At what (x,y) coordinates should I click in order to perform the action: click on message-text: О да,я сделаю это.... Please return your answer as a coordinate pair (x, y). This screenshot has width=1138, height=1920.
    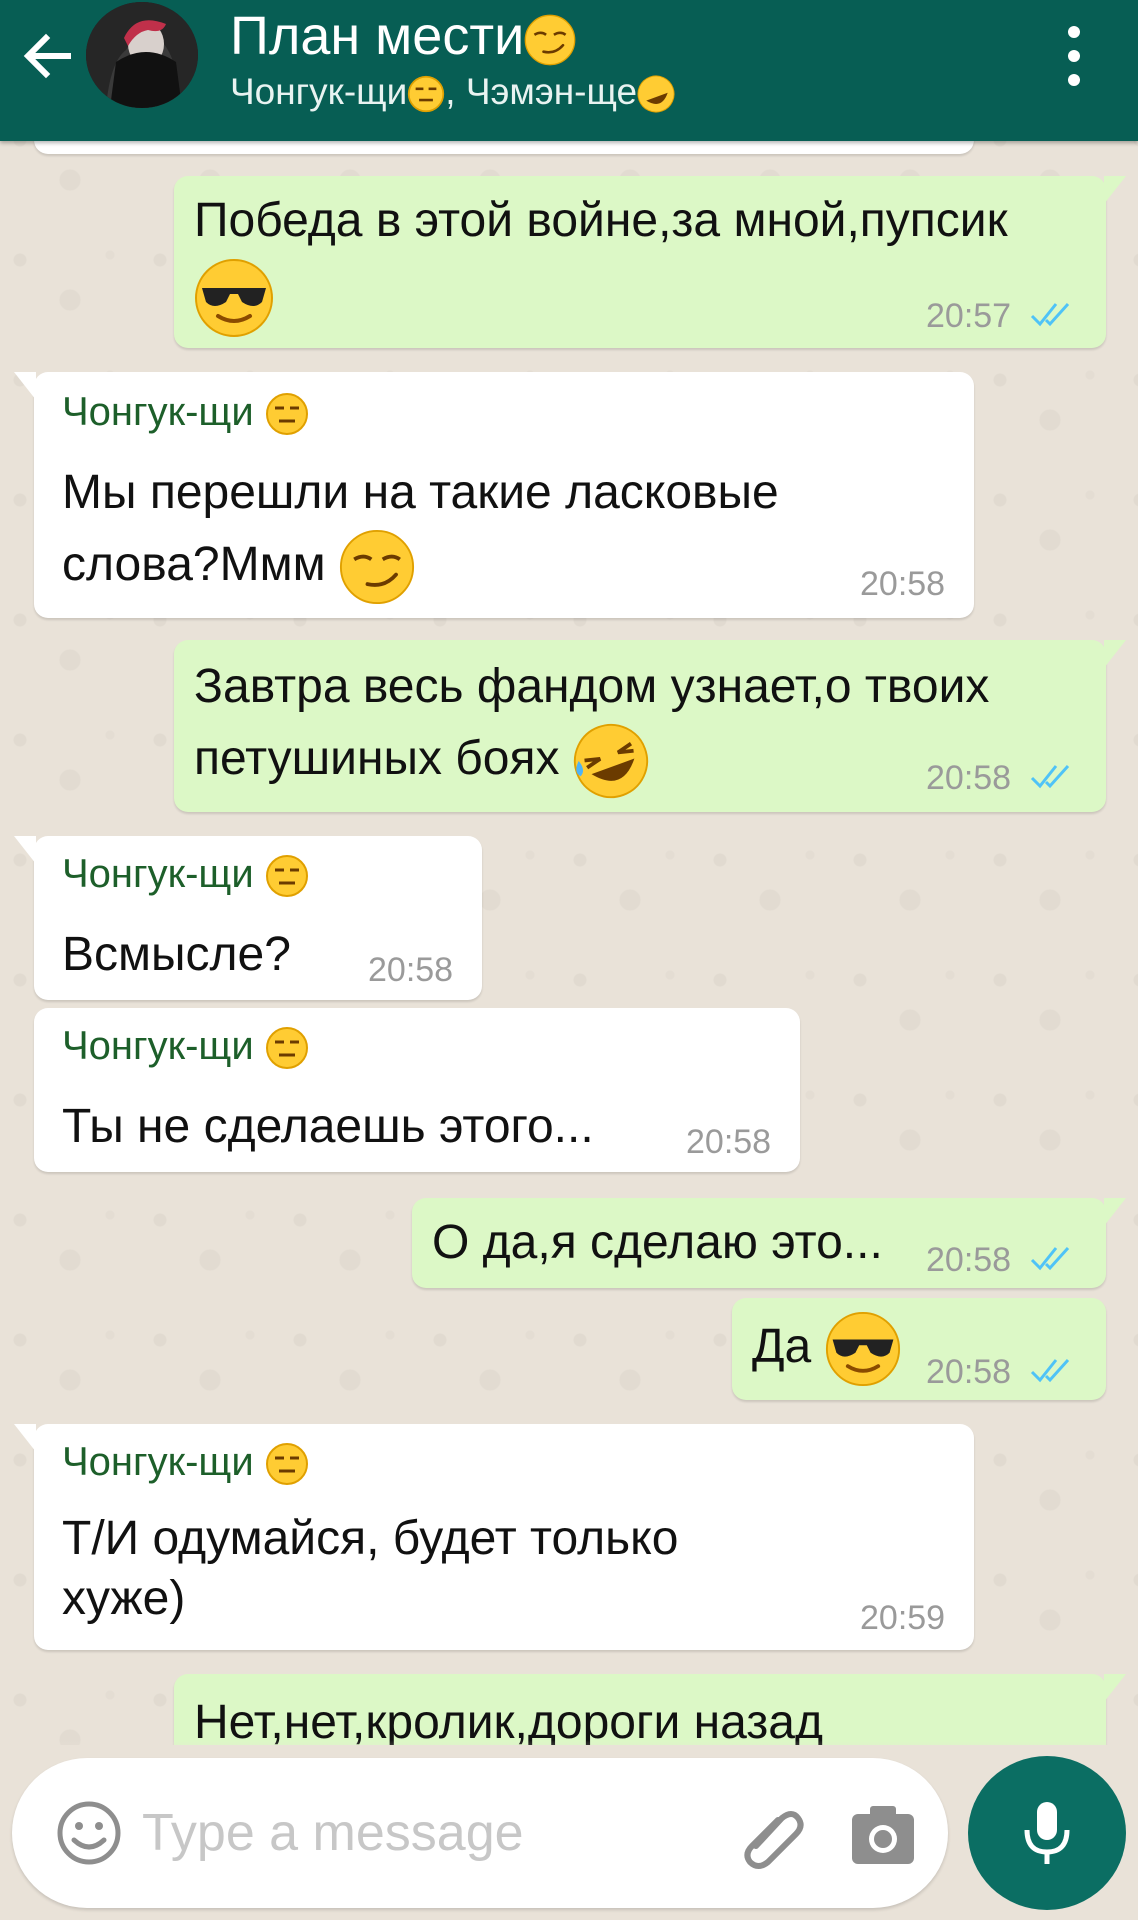
    Looking at the image, I should click on (657, 1242).